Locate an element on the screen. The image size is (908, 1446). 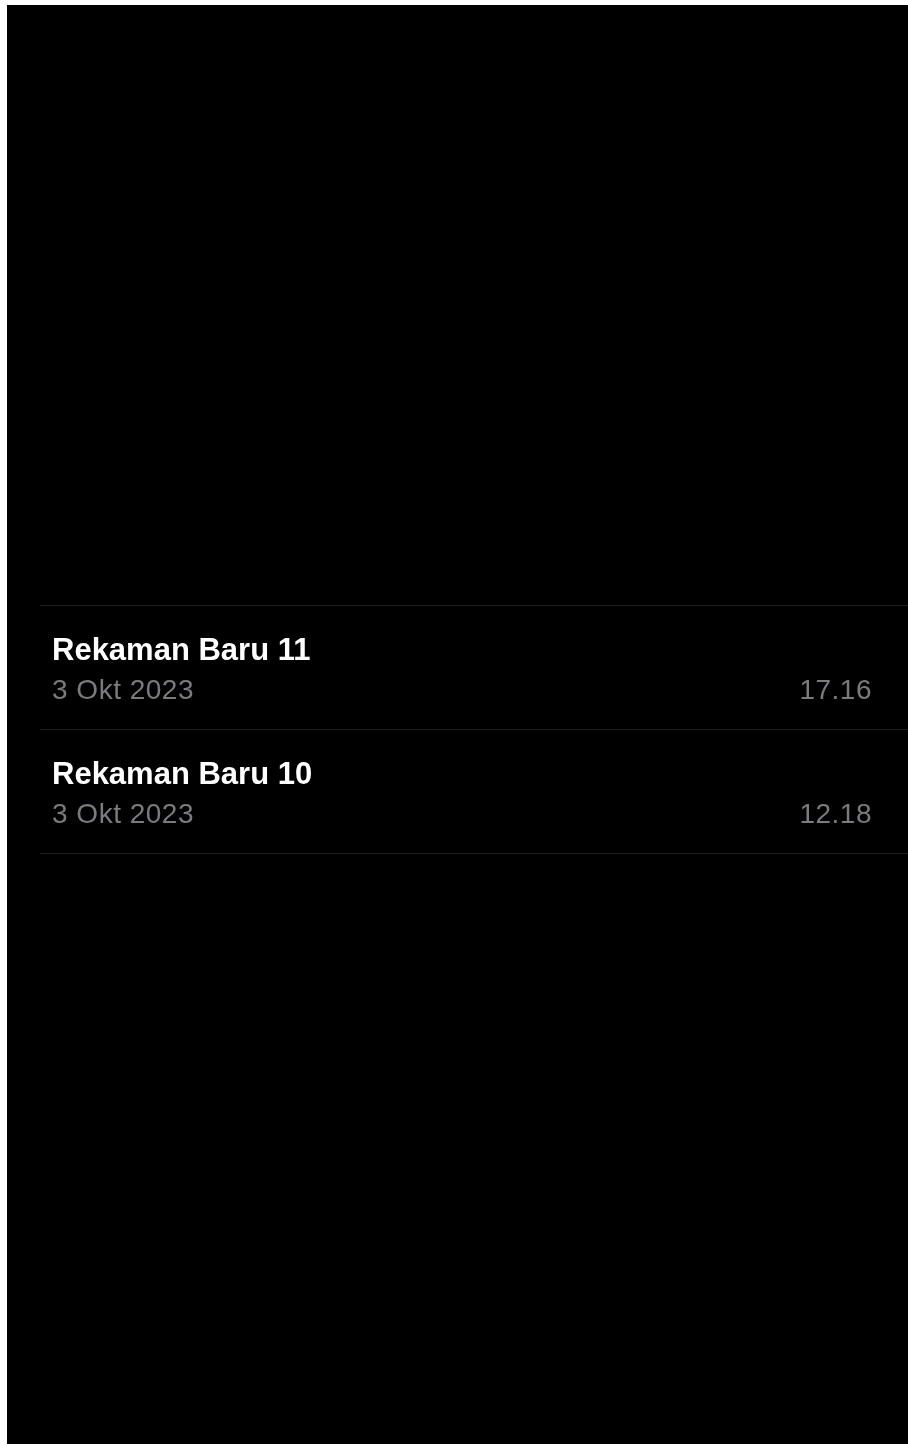
recording-item: Rekaman Baru 10 3 Okt 2023 12.18 is located at coordinates (474, 791).